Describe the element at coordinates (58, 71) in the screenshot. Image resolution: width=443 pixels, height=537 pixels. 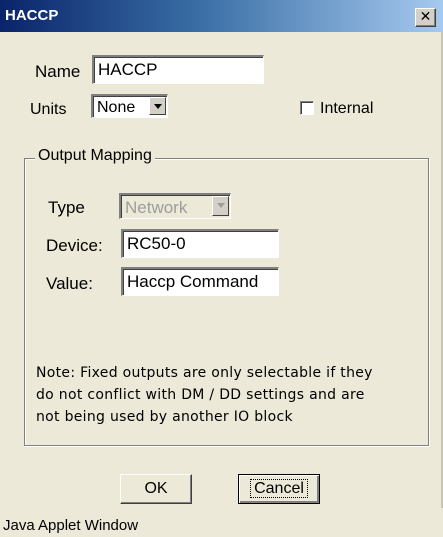
I see `name-label: Name` at that location.